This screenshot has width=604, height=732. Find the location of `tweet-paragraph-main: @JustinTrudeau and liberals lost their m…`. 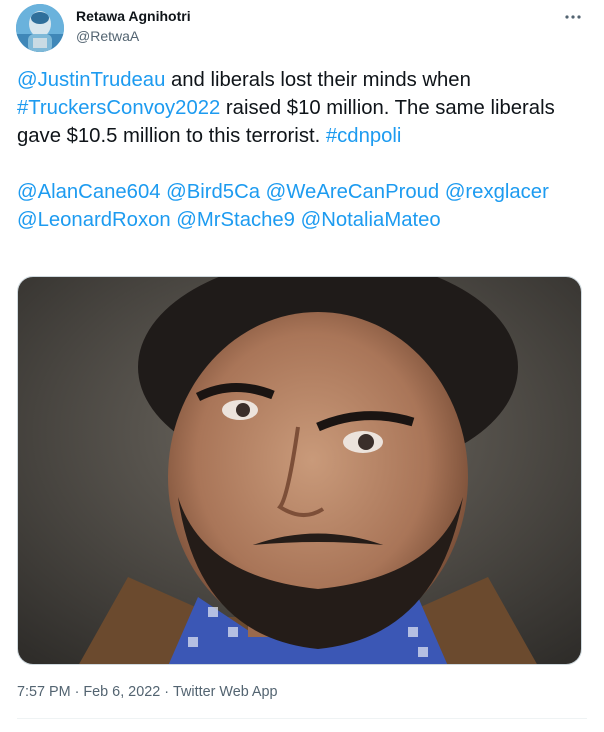

tweet-paragraph-main: @JustinTrudeau and liberals lost their m… is located at coordinates (302, 108).